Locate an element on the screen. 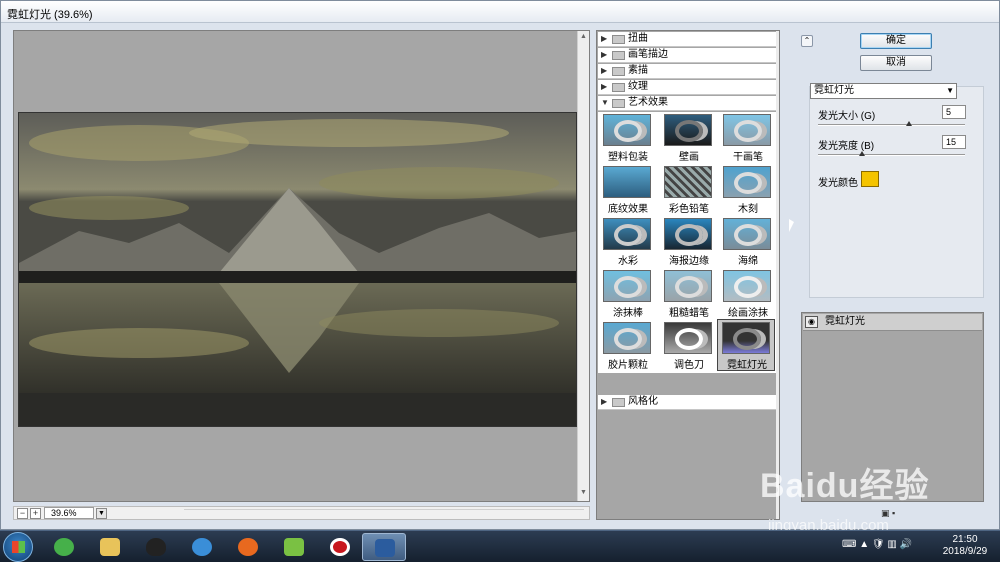  thumbnail-neon-glow: 霓虹灯光 is located at coordinates (746, 345).